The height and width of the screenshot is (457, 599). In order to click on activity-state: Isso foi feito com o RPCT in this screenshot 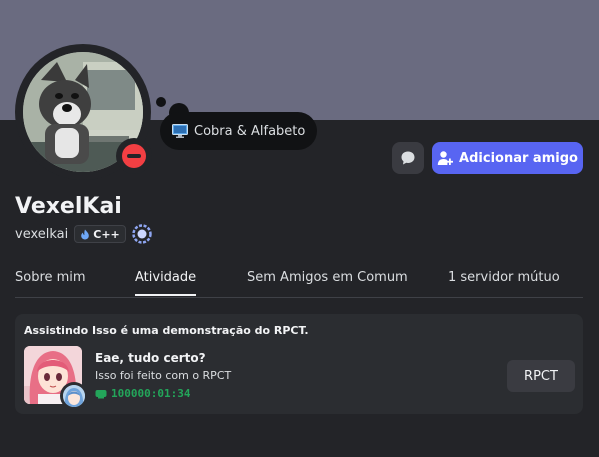, I will do `click(163, 375)`.